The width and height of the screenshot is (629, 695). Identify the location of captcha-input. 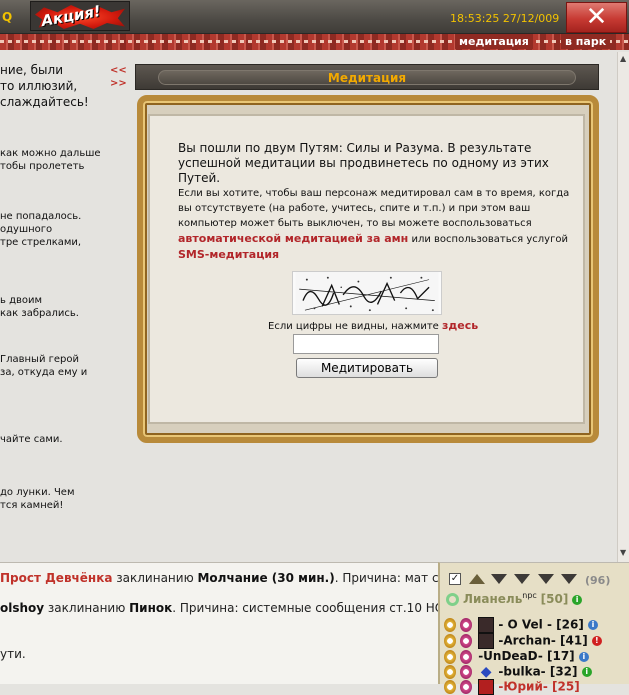
(366, 344).